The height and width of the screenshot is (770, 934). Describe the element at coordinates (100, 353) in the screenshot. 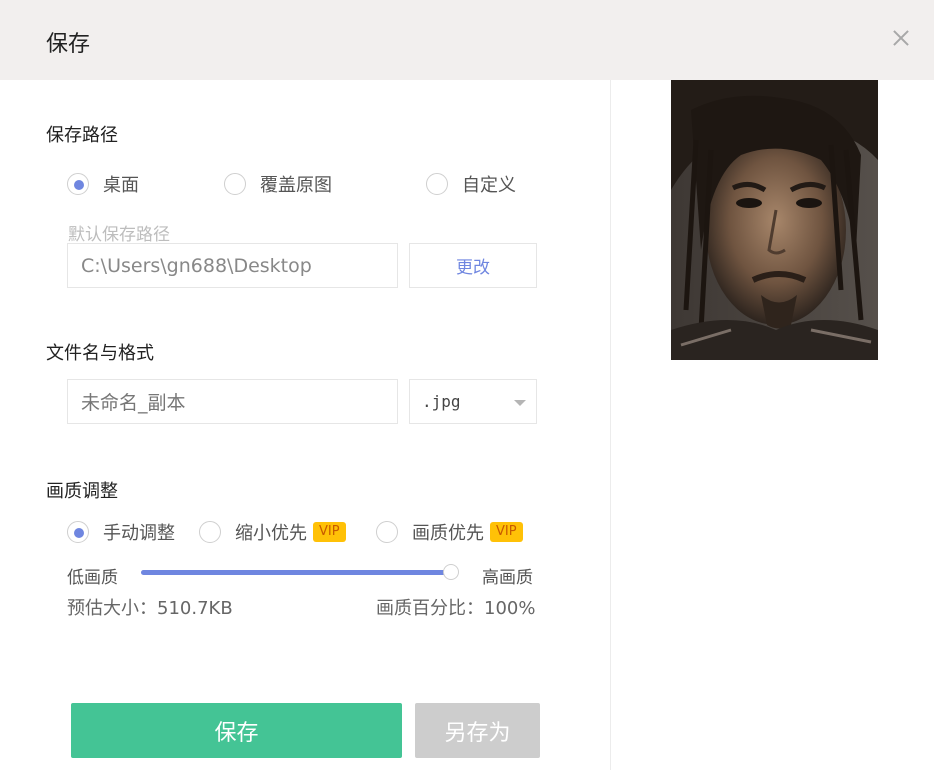

I see `section-title-file: 文件名与格式` at that location.